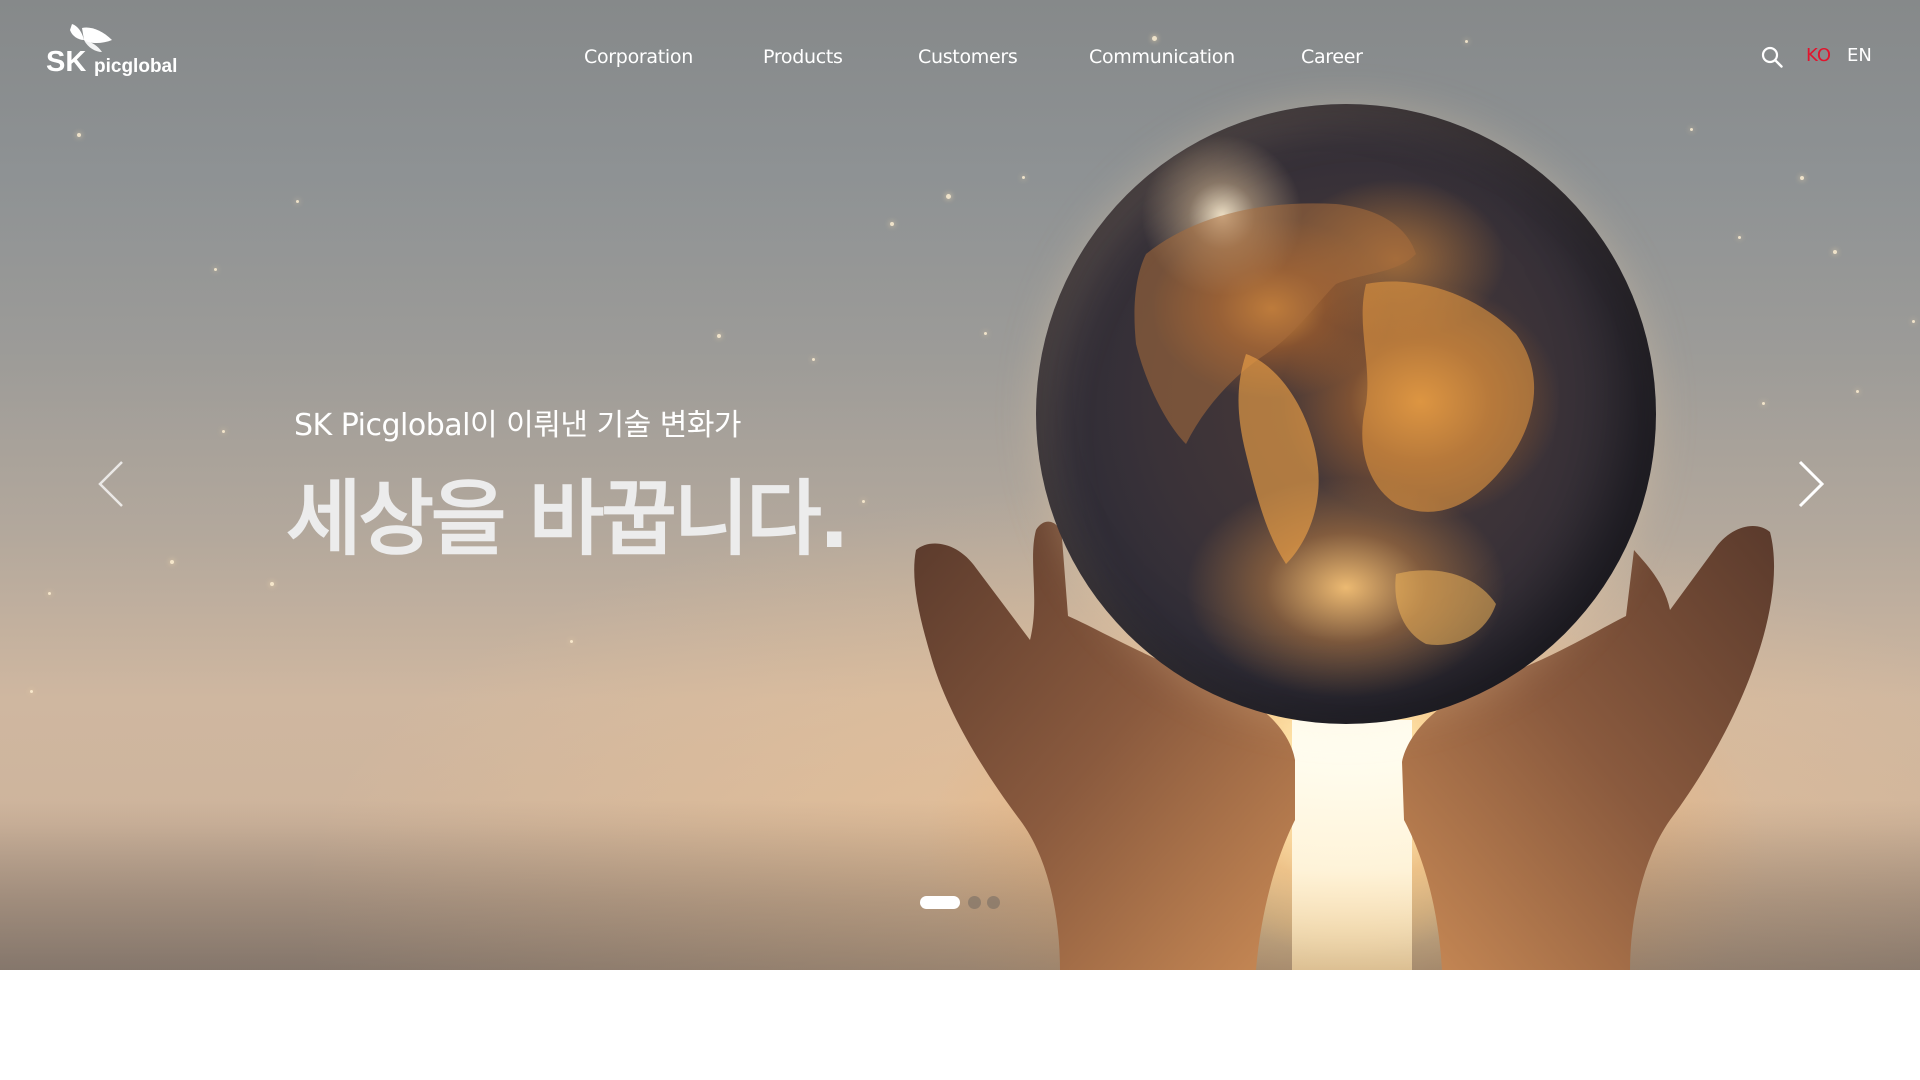 This screenshot has height=1080, width=1920. What do you see at coordinates (638, 57) in the screenshot?
I see `nav-item-corporation: Corporation` at bounding box center [638, 57].